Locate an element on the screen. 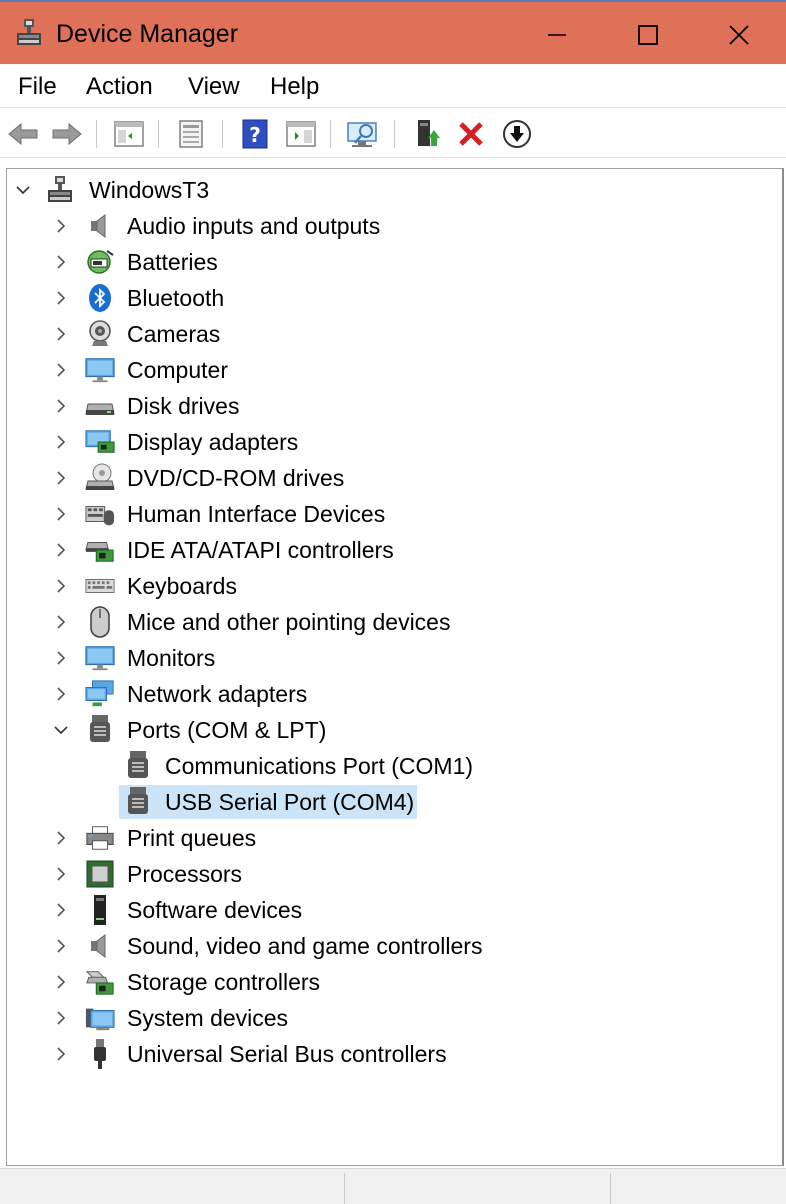 The height and width of the screenshot is (1204, 786). tree-category: Keyboards is located at coordinates (395, 586).